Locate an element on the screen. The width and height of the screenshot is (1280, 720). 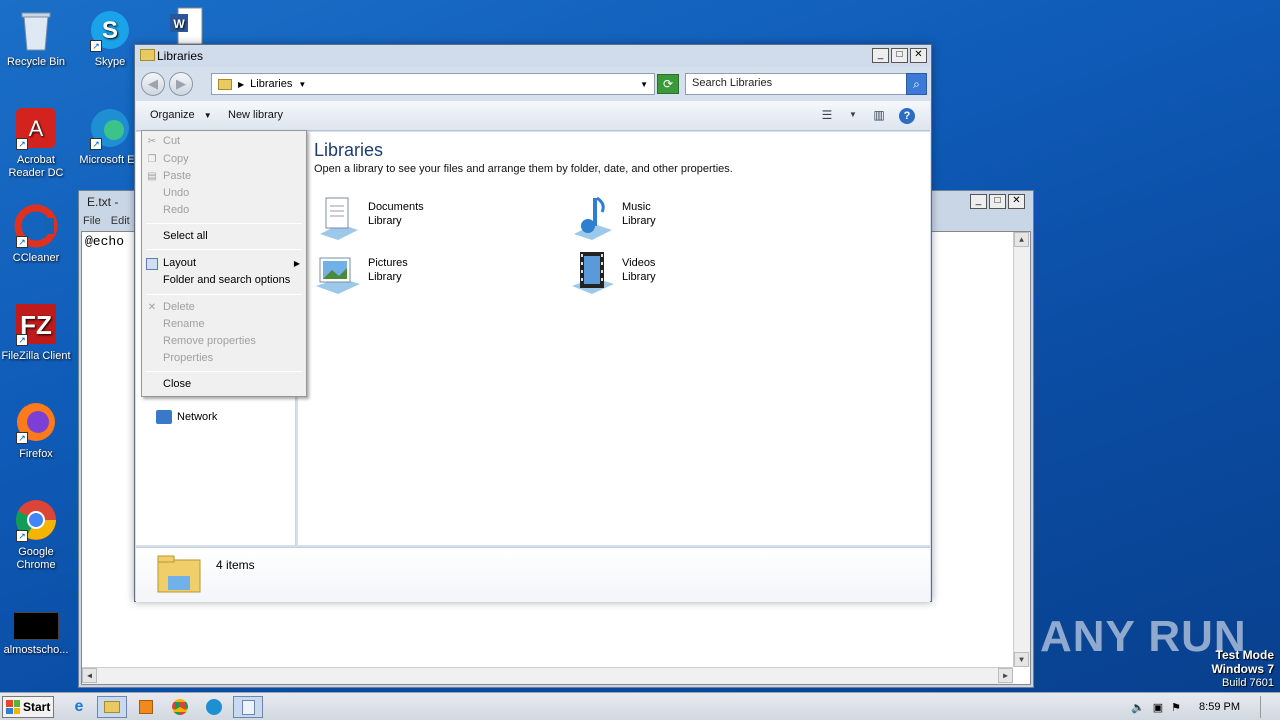
menu-file: File is located at coordinates (92, 221).